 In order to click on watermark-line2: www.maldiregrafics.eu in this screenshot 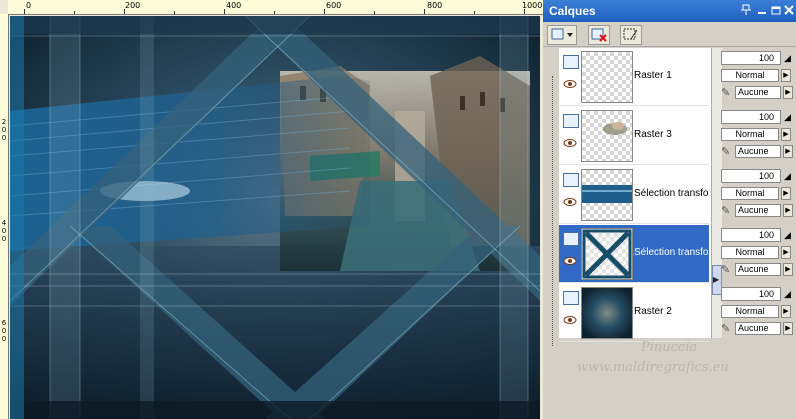, I will do `click(653, 367)`.